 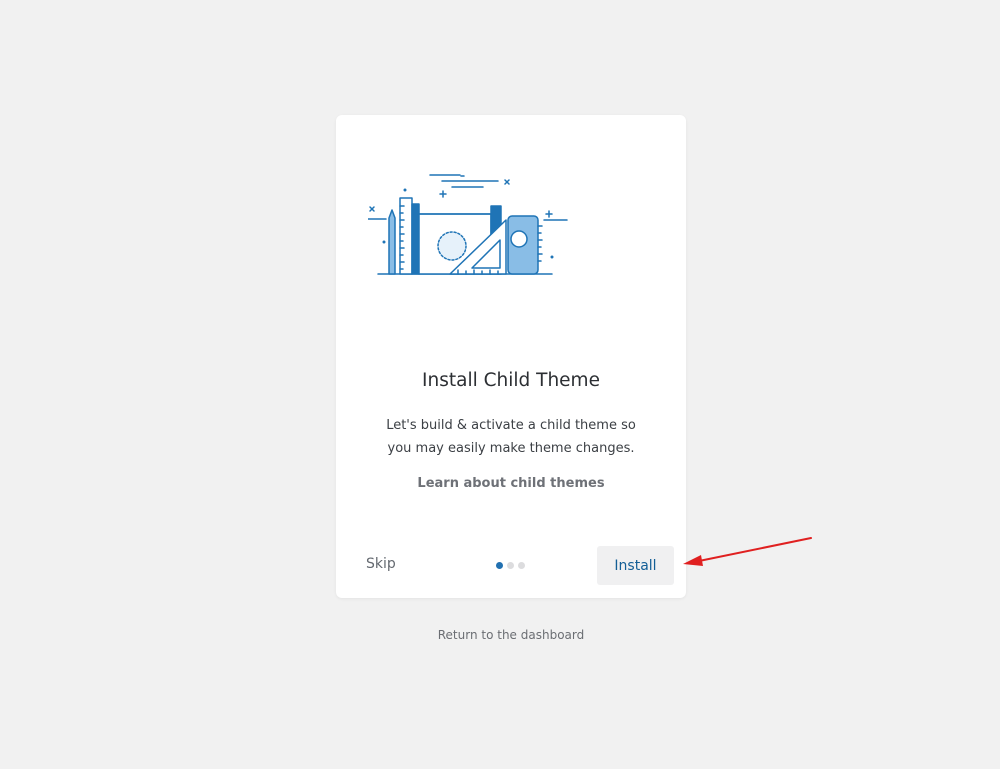 I want to click on install-button: Install, so click(x=635, y=565).